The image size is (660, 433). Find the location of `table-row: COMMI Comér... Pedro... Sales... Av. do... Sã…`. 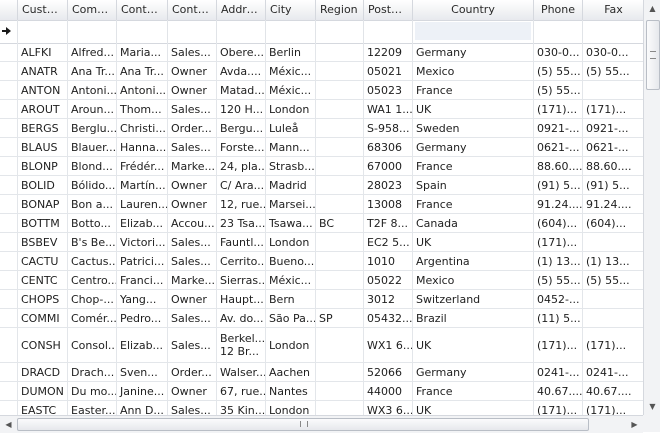

table-row: COMMI Comér... Pedro... Sales... Av. do... Sã… is located at coordinates (321, 318).